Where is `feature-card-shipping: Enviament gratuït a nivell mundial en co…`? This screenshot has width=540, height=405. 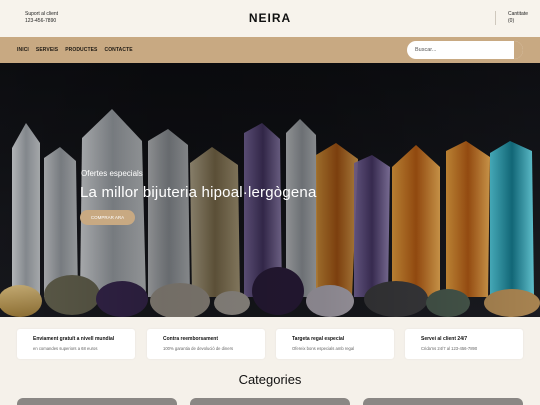
feature-card-shipping: Enviament gratuït a nivell mundial en co… is located at coordinates (76, 344).